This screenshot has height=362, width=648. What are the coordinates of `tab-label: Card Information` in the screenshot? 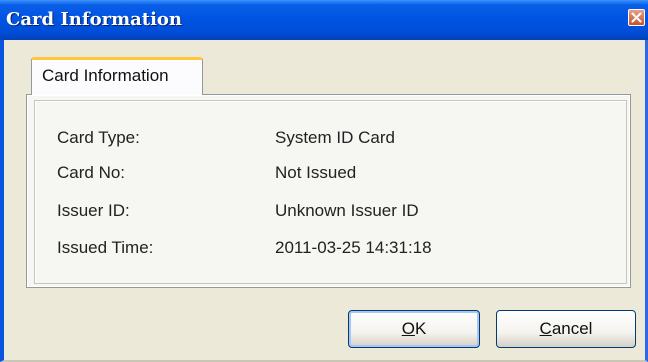 It's located at (105, 75).